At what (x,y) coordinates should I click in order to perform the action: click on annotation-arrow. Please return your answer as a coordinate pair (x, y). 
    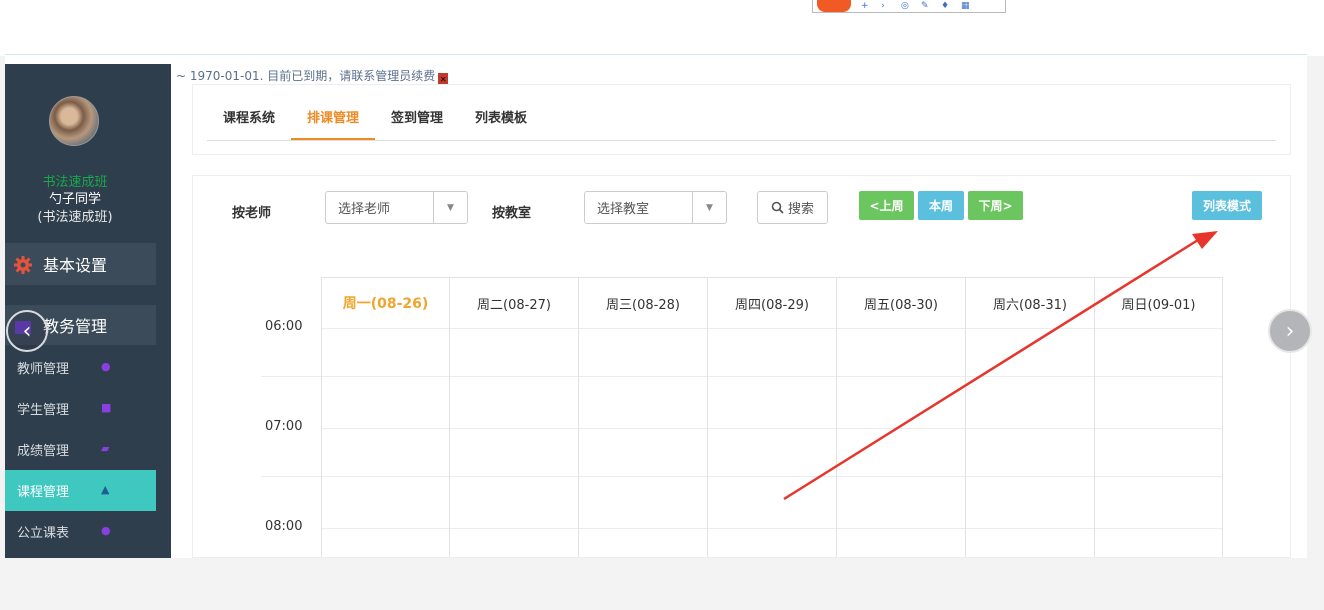
    Looking at the image, I should click on (1000, 366).